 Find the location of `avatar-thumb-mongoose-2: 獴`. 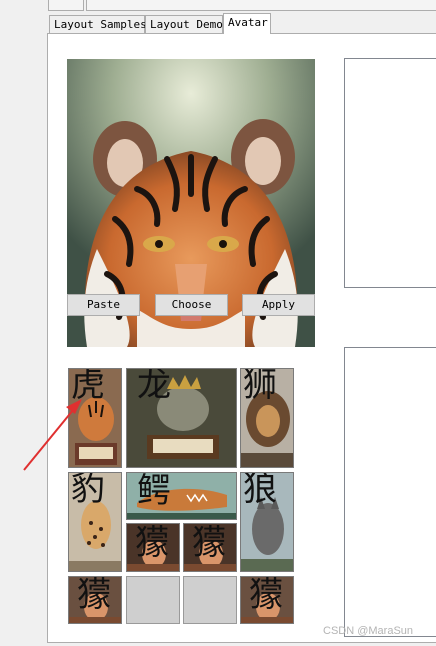

avatar-thumb-mongoose-2: 獴 is located at coordinates (210, 547).